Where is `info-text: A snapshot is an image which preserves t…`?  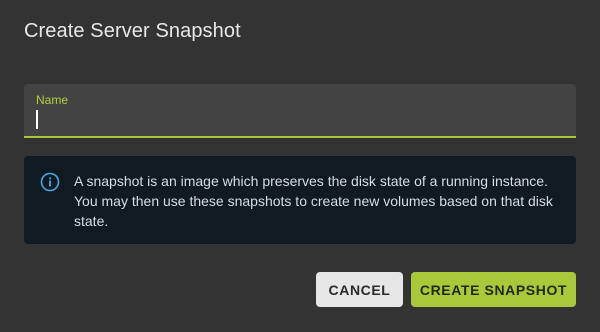
info-text: A snapshot is an image which preserves t… is located at coordinates (313, 201).